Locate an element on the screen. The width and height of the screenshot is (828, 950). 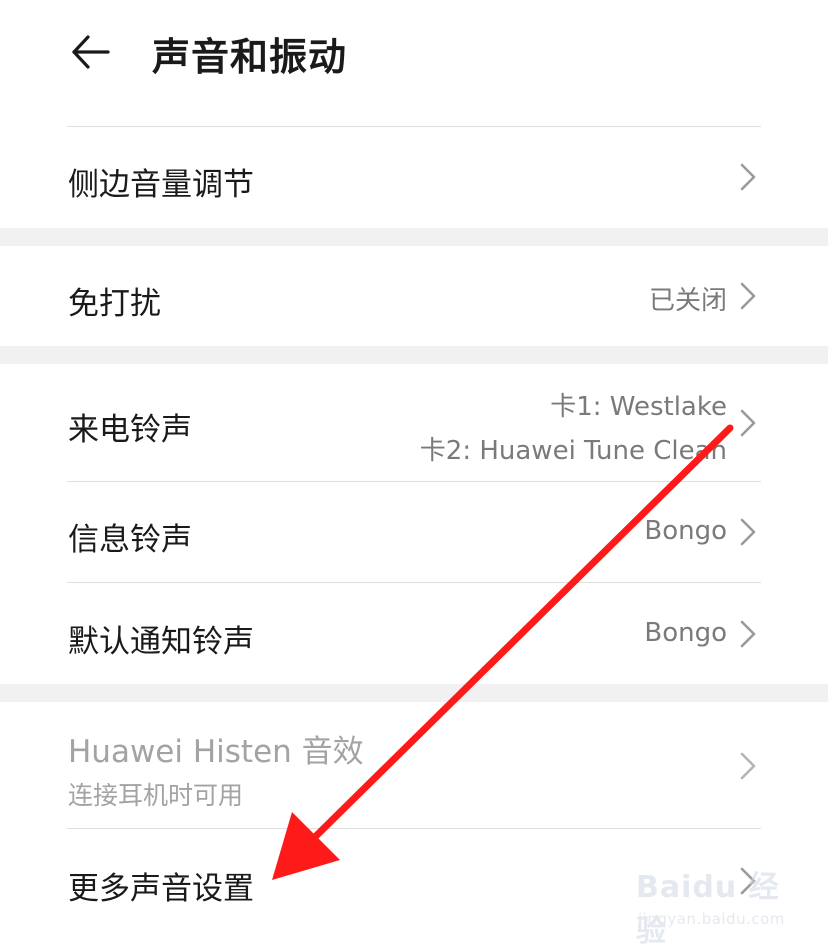
notification-tone-value: Bongo is located at coordinates (685, 633).